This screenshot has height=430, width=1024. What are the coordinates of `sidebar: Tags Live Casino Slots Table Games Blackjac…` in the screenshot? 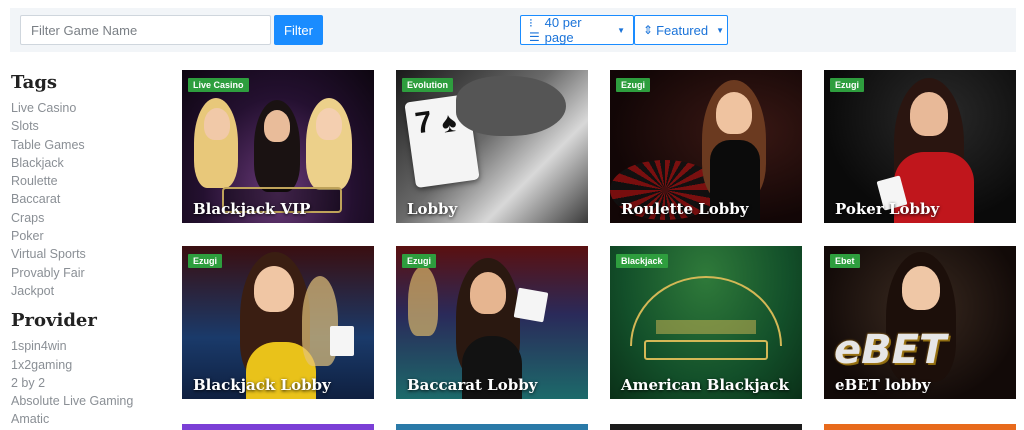 It's located at (86, 250).